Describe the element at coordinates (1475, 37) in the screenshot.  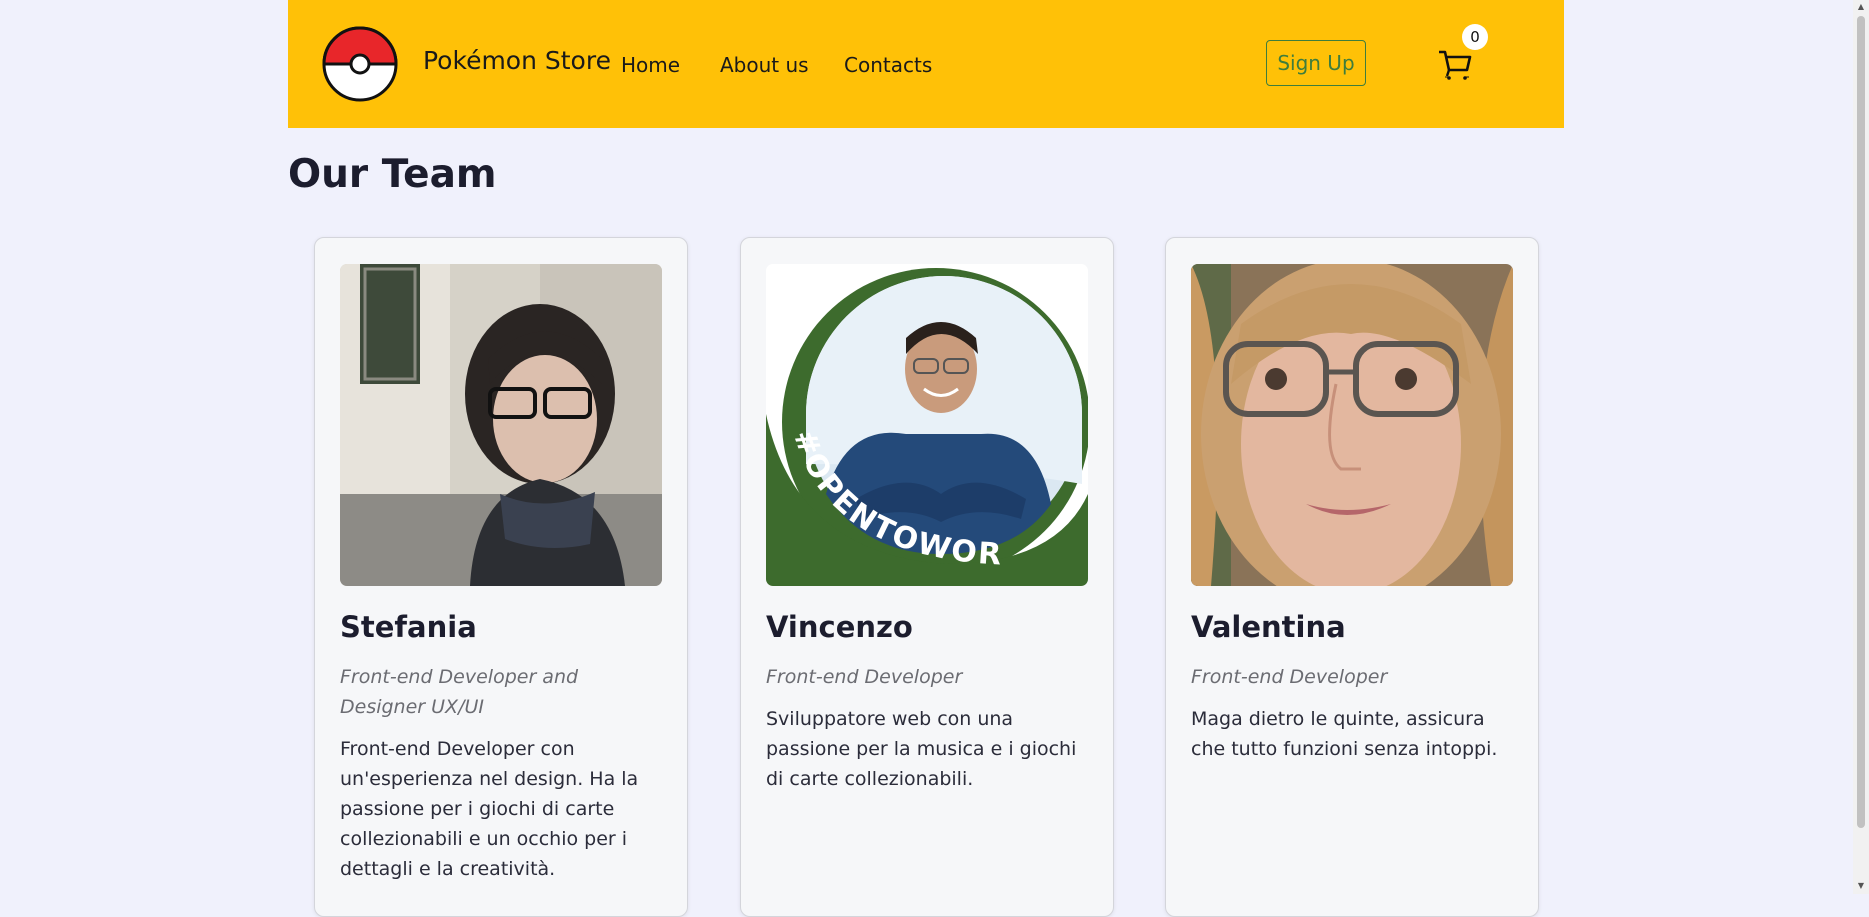
I see `cart-count-badge: 0` at that location.